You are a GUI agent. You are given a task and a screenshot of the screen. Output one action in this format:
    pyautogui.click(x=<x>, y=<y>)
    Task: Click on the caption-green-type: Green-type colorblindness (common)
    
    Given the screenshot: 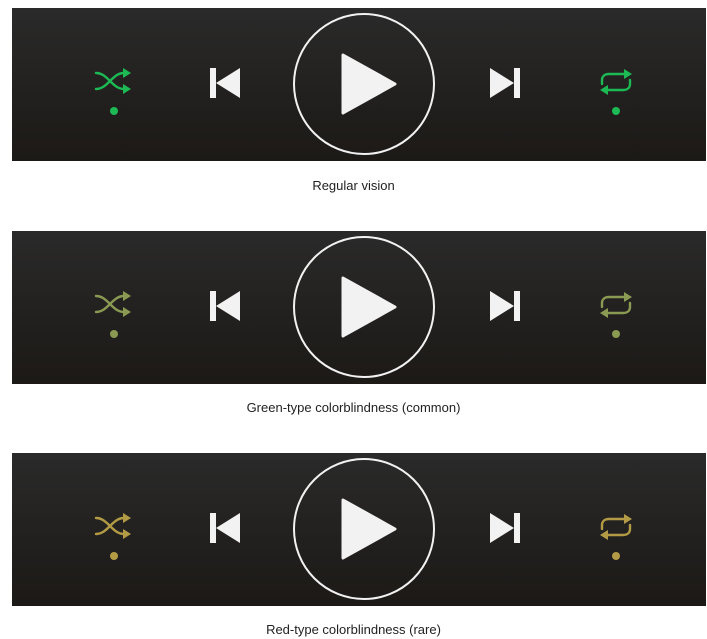 What is the action you would take?
    pyautogui.click(x=353, y=407)
    